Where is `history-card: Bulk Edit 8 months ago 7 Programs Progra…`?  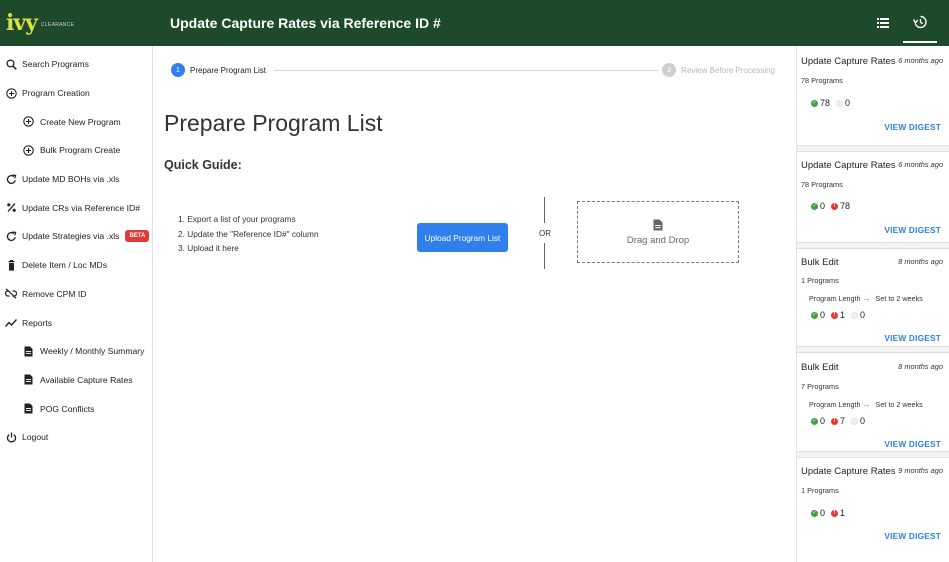
history-card: Bulk Edit 8 months ago 7 Programs Progra… is located at coordinates (873, 402).